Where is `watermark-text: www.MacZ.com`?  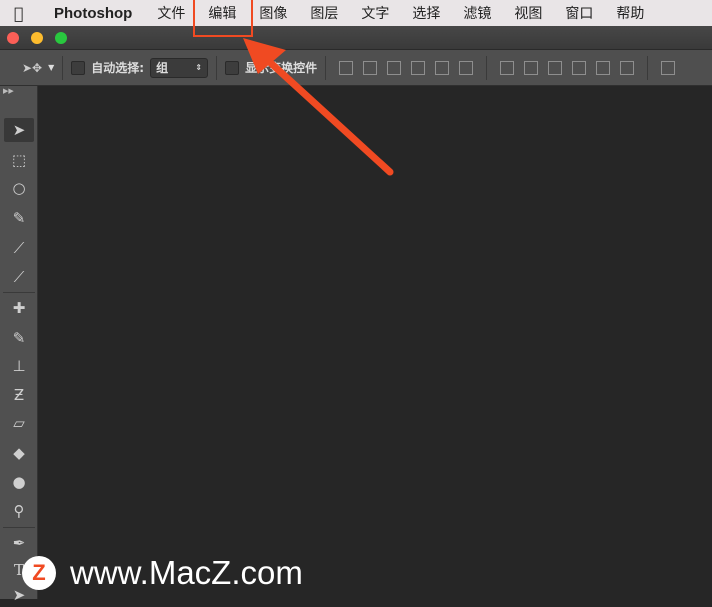 watermark-text: www.MacZ.com is located at coordinates (186, 572).